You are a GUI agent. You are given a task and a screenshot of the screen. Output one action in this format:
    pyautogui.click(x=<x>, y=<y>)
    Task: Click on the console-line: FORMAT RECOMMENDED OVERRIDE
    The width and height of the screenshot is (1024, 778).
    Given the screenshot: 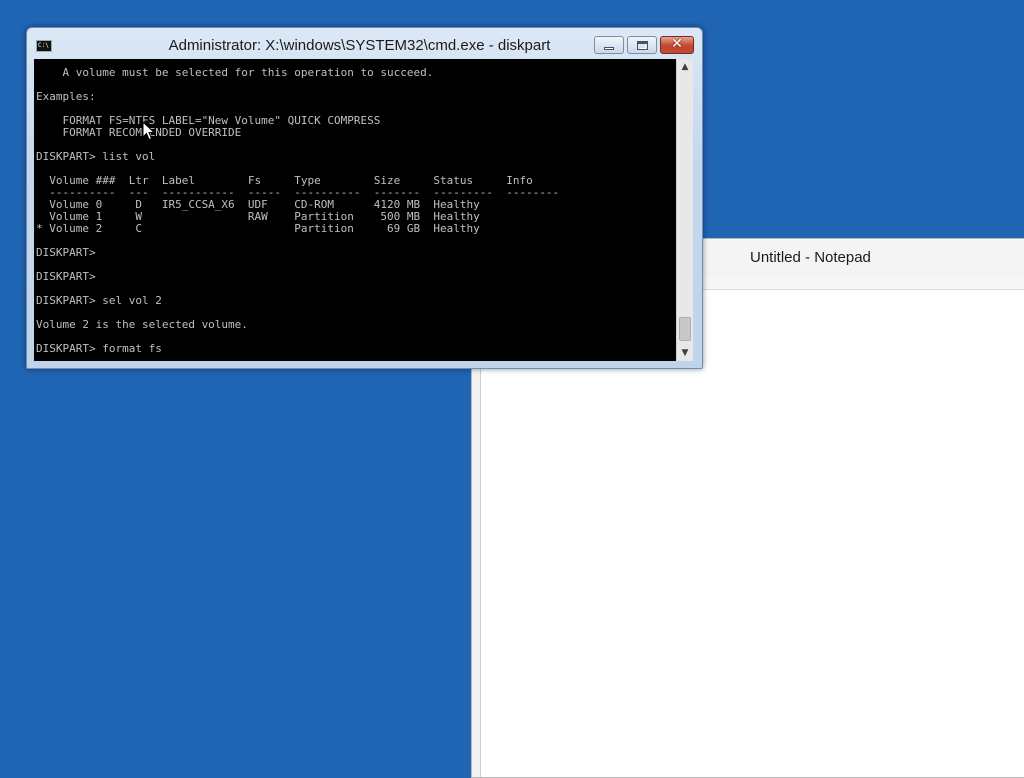 What is the action you would take?
    pyautogui.click(x=139, y=132)
    